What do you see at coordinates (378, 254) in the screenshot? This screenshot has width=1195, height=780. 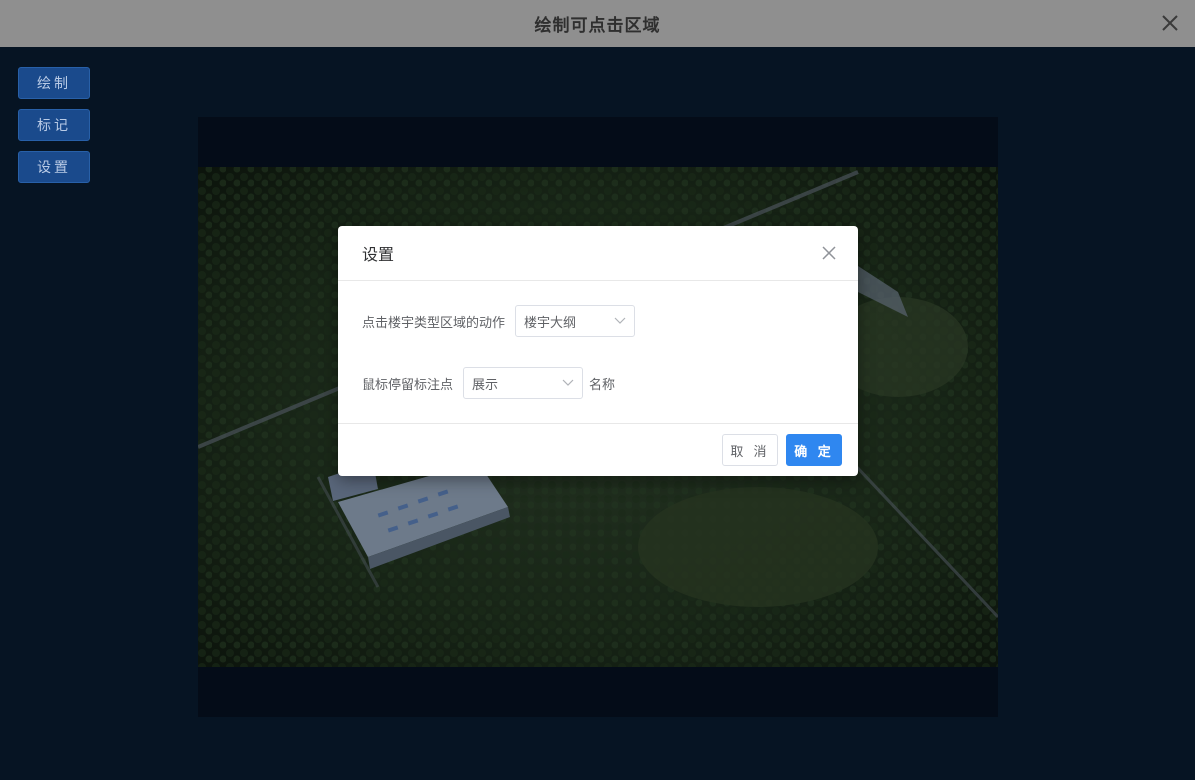 I see `dialog-title: 设置` at bounding box center [378, 254].